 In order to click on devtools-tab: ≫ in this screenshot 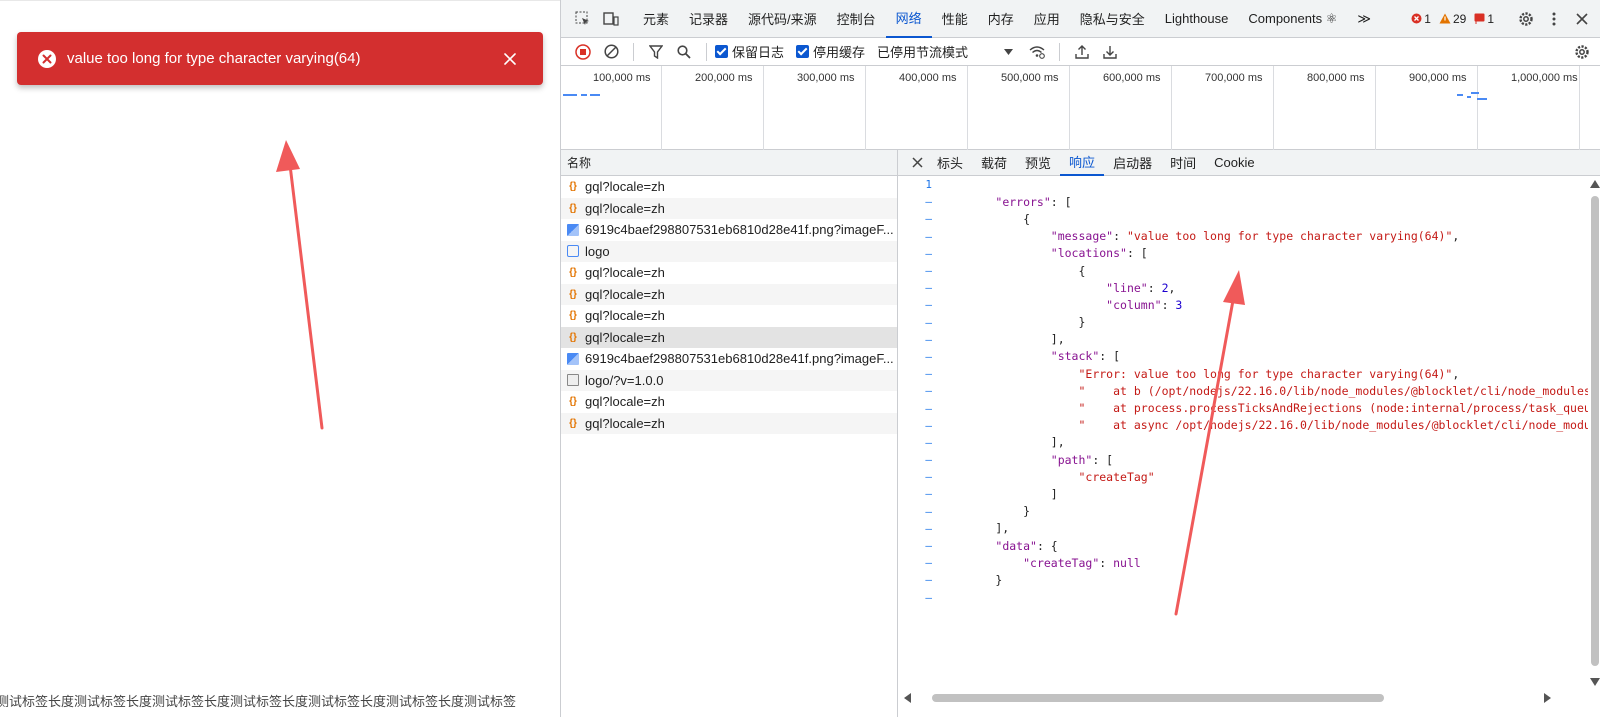, I will do `click(1364, 19)`.